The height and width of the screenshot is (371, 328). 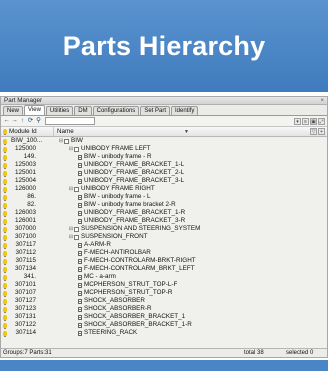 What do you see at coordinates (22, 121) in the screenshot?
I see `up-icon: ↑` at bounding box center [22, 121].